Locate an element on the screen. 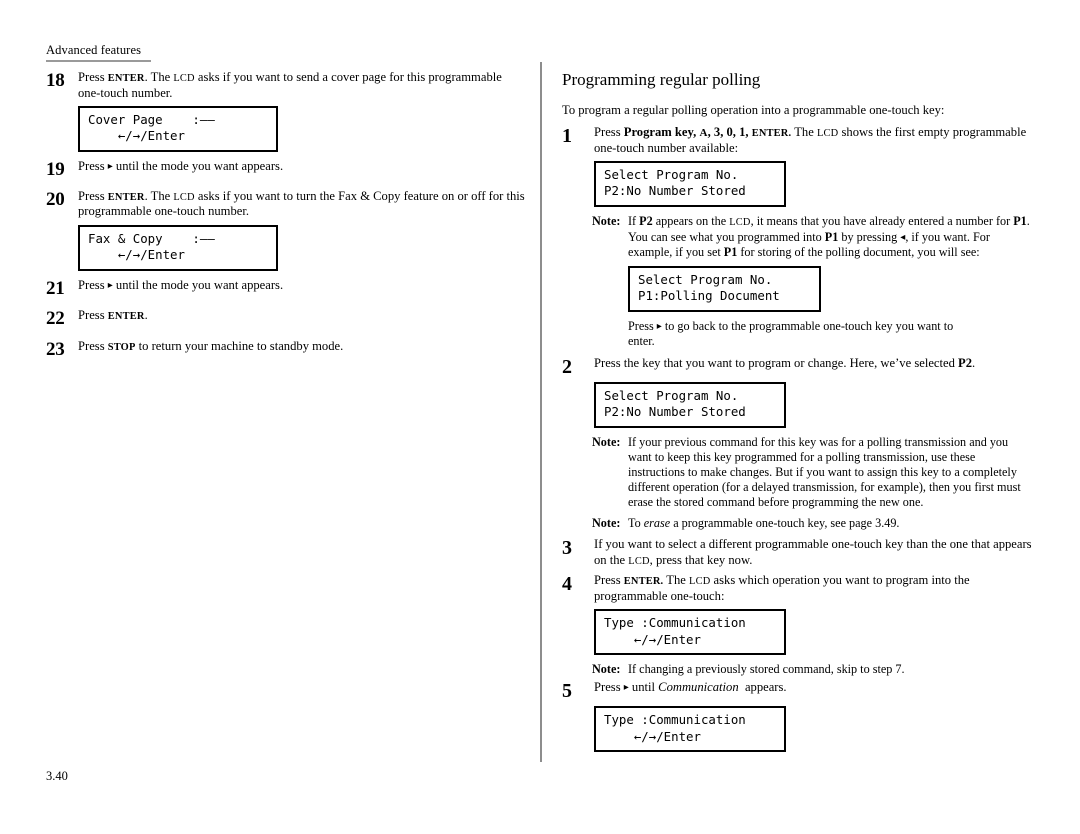 This screenshot has height=834, width=1080. step-number: 4 is located at coordinates (567, 584).